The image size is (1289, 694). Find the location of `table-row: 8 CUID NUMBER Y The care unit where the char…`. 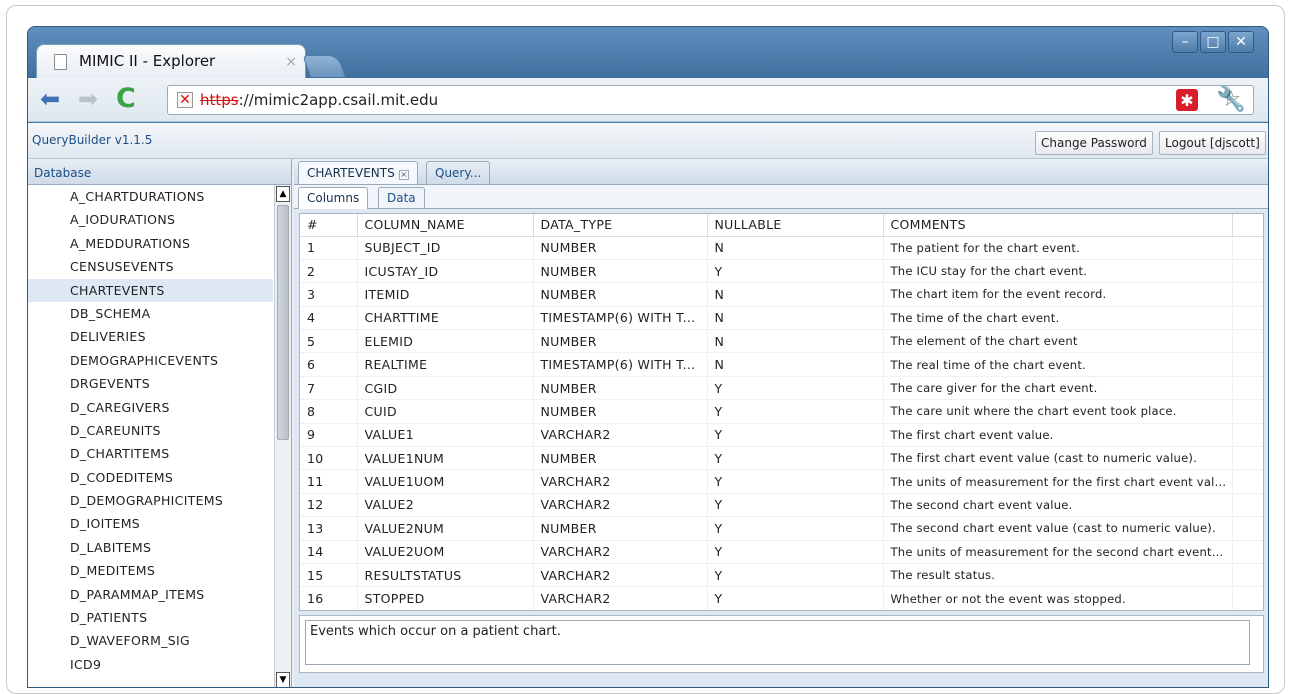

table-row: 8 CUID NUMBER Y The care unit where the char… is located at coordinates (781, 411).